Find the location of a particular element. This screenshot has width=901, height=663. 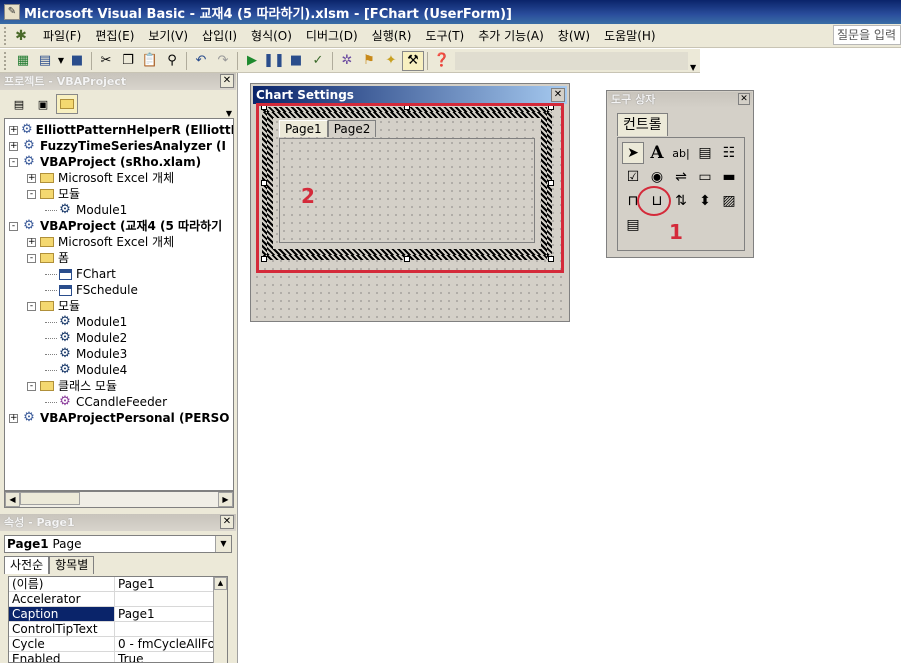

tree-item: + ⚙ FuzzyTimeSeriesAnalyzer (I is located at coordinates (119, 146).